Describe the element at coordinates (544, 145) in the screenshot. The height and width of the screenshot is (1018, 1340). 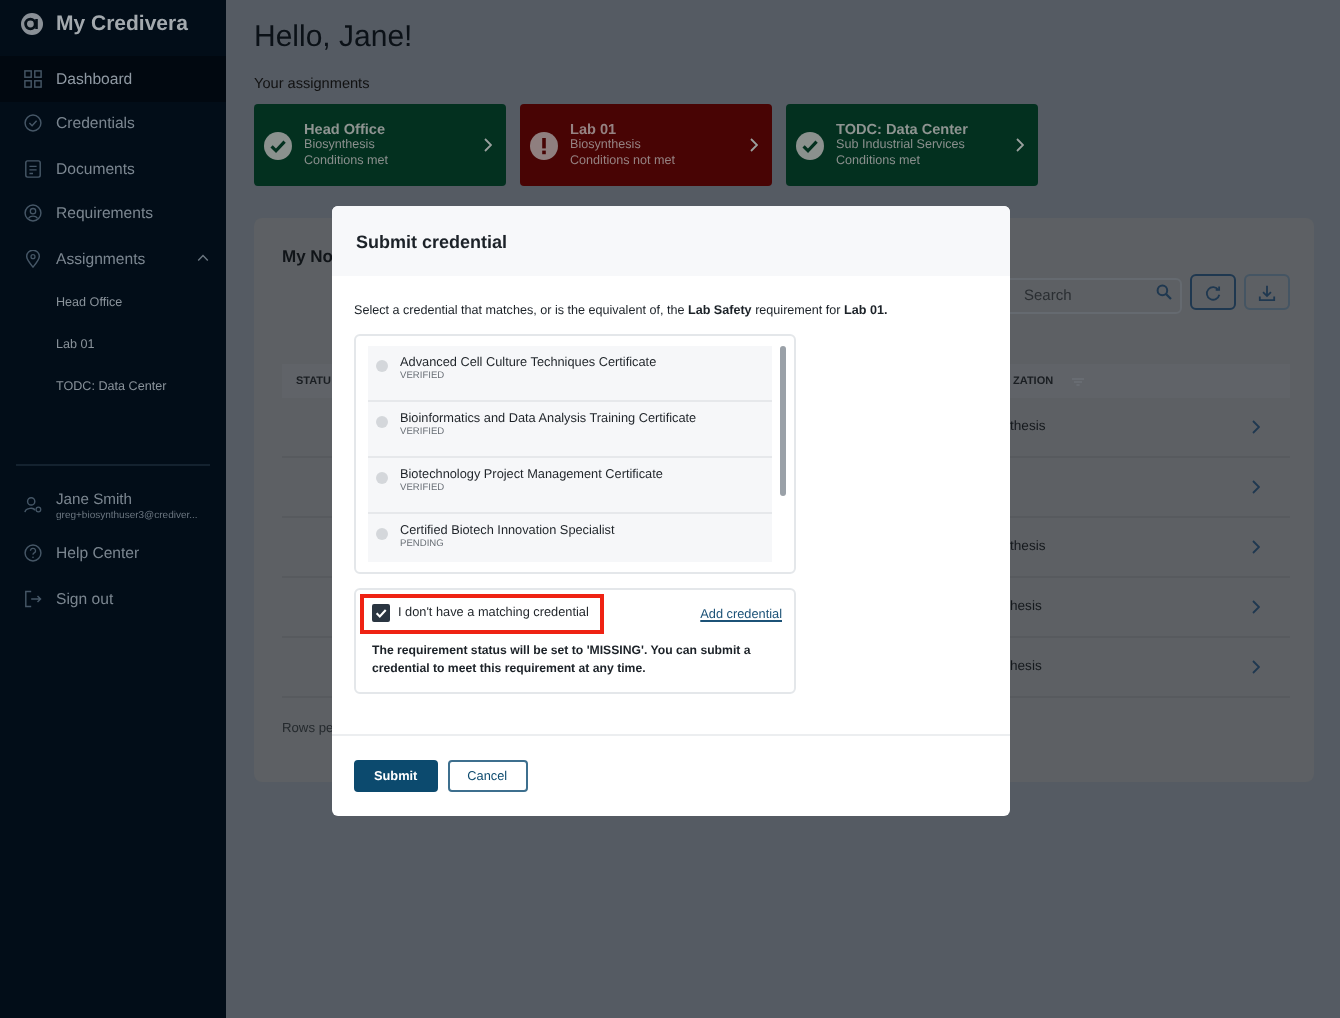
I see `alert-circle-icon` at that location.